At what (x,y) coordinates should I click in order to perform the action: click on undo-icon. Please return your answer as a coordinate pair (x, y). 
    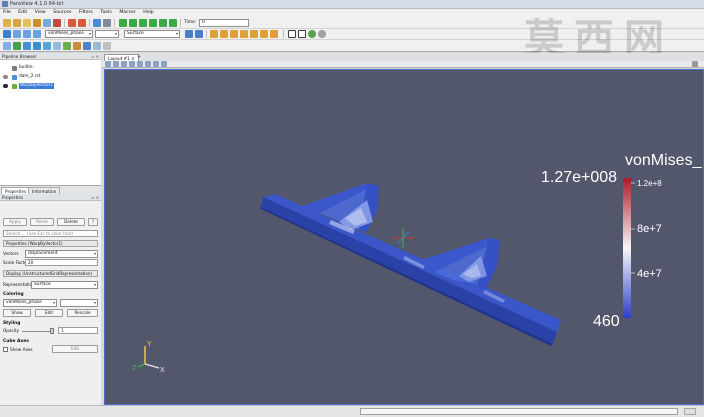
    Looking at the image, I should click on (72, 23).